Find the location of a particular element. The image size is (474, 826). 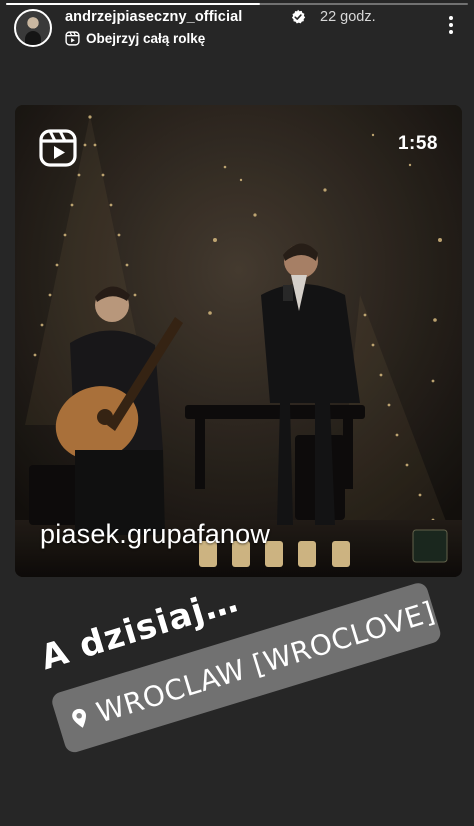

verified-icon is located at coordinates (298, 16).